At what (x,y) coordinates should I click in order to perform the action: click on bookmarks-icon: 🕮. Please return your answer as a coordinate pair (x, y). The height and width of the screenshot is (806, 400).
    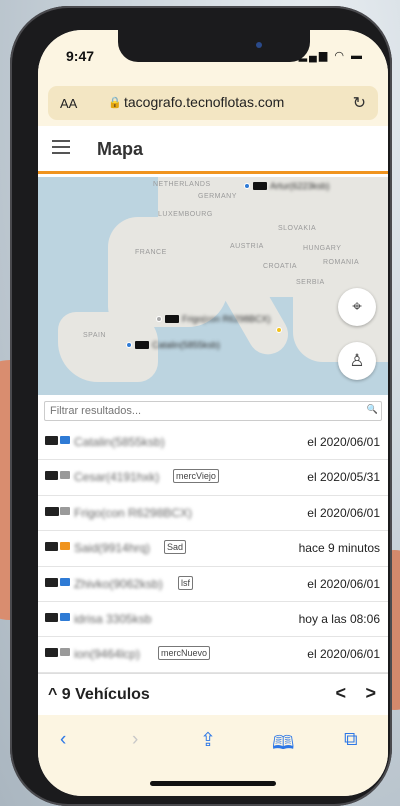
    Looking at the image, I should click on (283, 745).